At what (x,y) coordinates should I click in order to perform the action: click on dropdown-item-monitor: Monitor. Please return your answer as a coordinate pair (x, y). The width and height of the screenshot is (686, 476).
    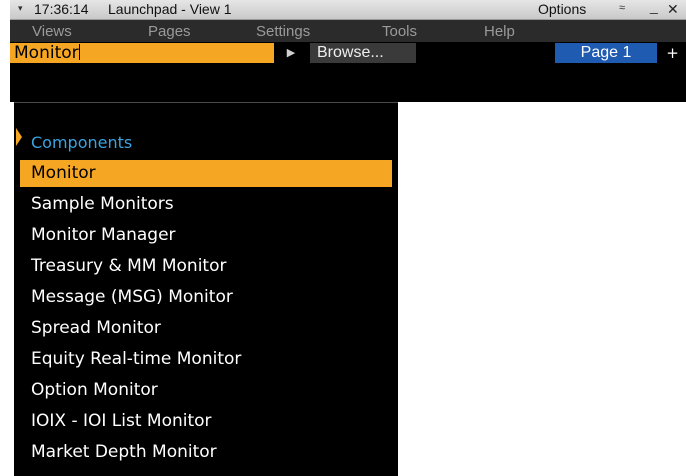
    Looking at the image, I should click on (206, 173).